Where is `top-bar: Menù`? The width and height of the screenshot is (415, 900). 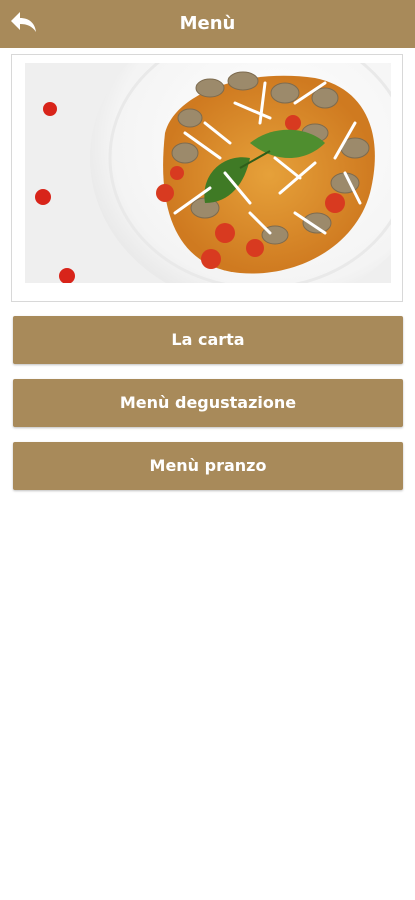
top-bar: Menù is located at coordinates (207, 24).